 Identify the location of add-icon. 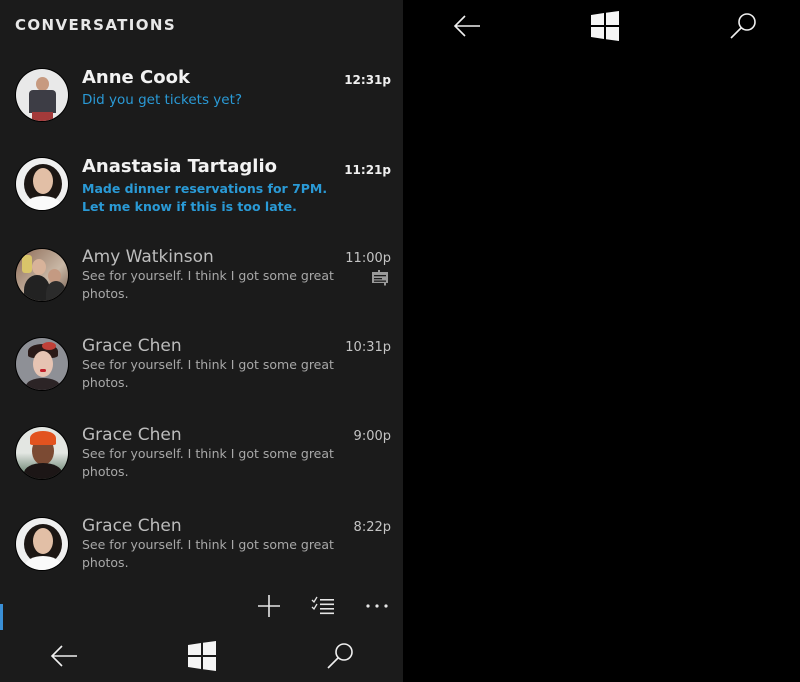
(269, 606).